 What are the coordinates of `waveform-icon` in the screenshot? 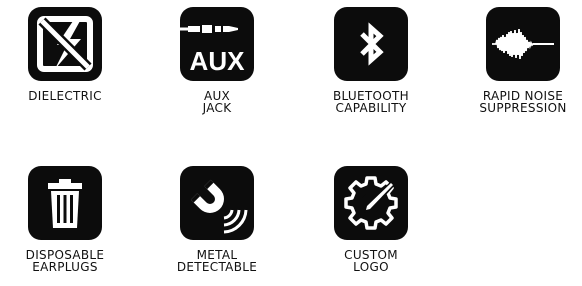 It's located at (523, 44).